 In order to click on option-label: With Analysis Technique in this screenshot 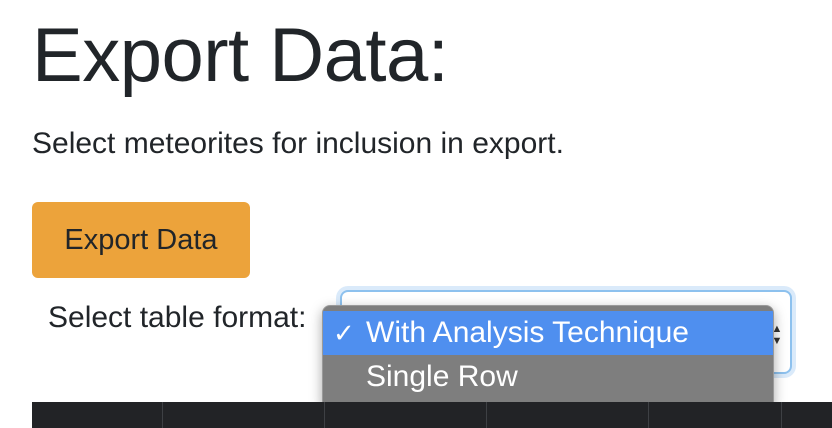, I will do `click(527, 332)`.